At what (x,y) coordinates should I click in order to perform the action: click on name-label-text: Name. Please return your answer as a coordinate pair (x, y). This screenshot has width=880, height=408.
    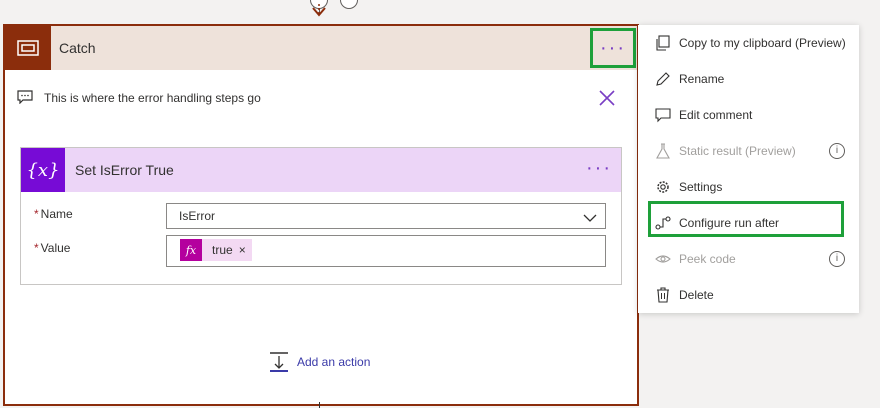
    Looking at the image, I should click on (56, 214).